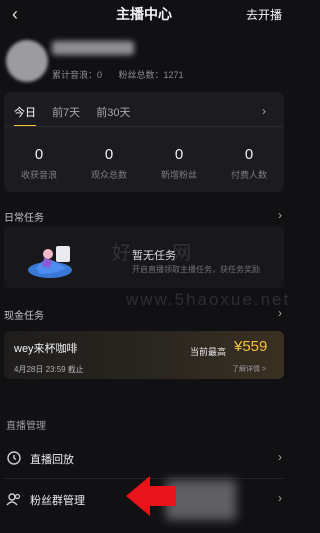  What do you see at coordinates (24, 316) in the screenshot?
I see `cash-task-title: 现金任务` at bounding box center [24, 316].